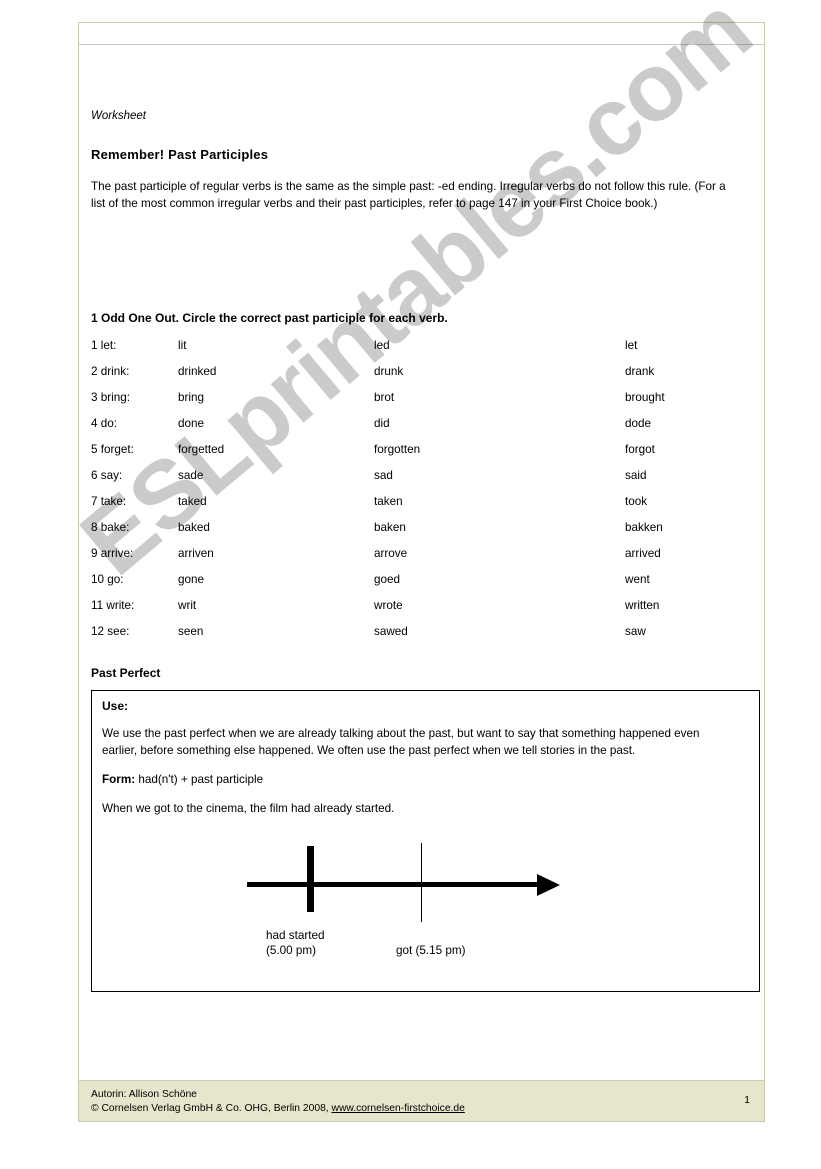  I want to click on verb-option: drunk, so click(499, 378).